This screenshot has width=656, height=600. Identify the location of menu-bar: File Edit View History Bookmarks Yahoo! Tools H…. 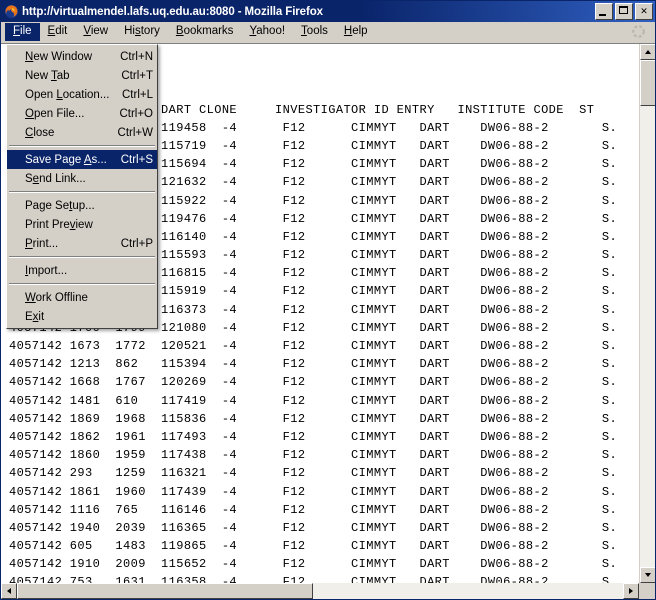
(328, 32).